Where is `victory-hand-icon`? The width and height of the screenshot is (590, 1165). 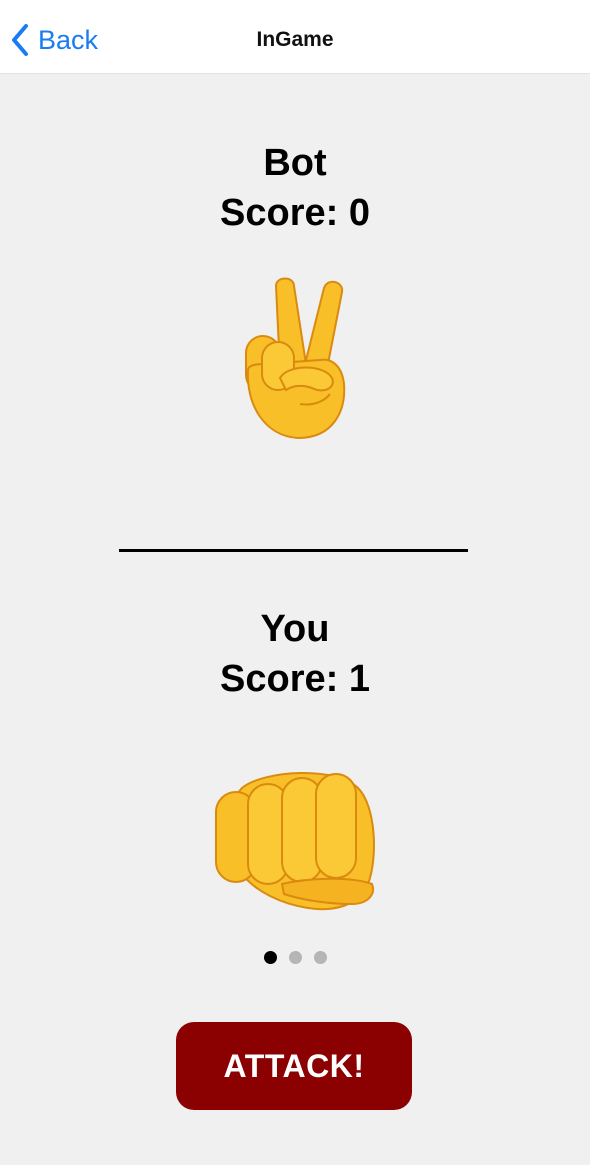 victory-hand-icon is located at coordinates (295, 358).